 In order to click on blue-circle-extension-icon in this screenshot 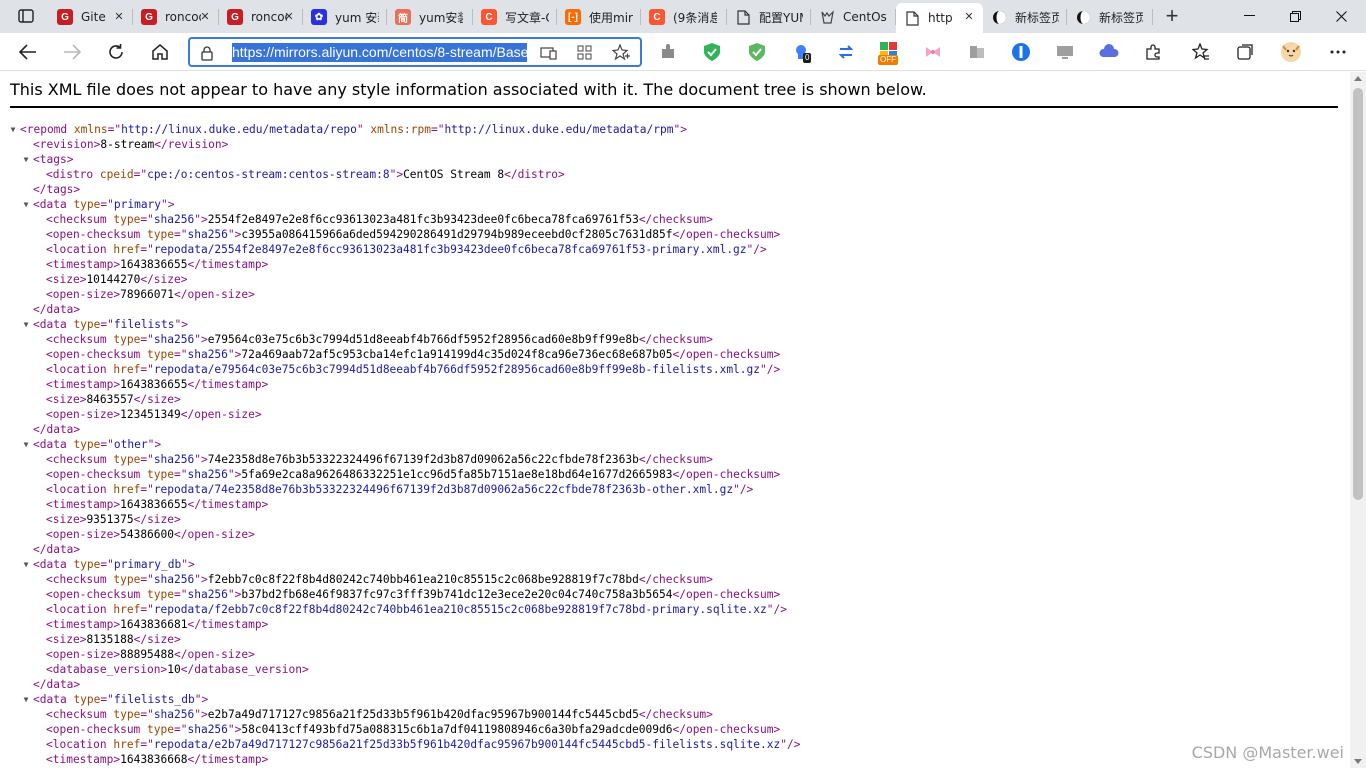, I will do `click(1021, 52)`.